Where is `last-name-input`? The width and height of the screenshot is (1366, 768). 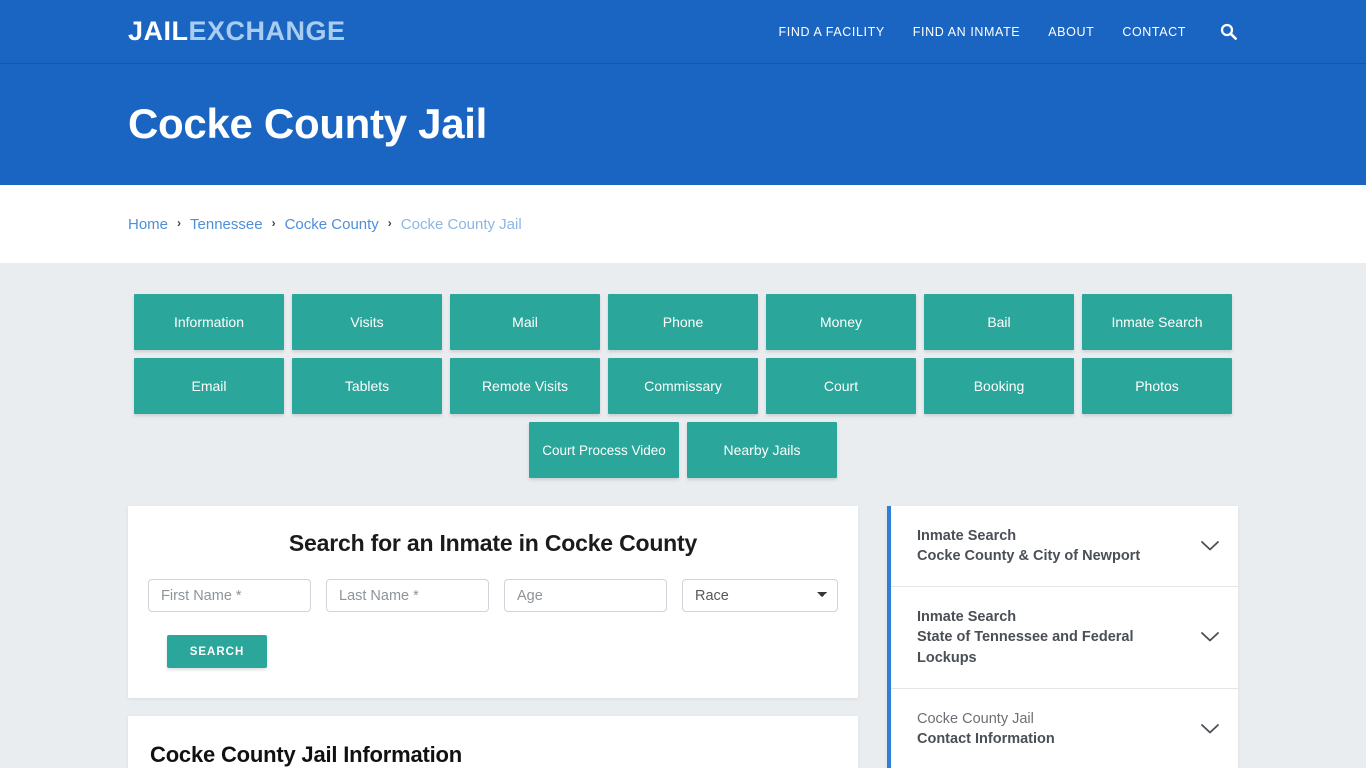
last-name-input is located at coordinates (407, 595).